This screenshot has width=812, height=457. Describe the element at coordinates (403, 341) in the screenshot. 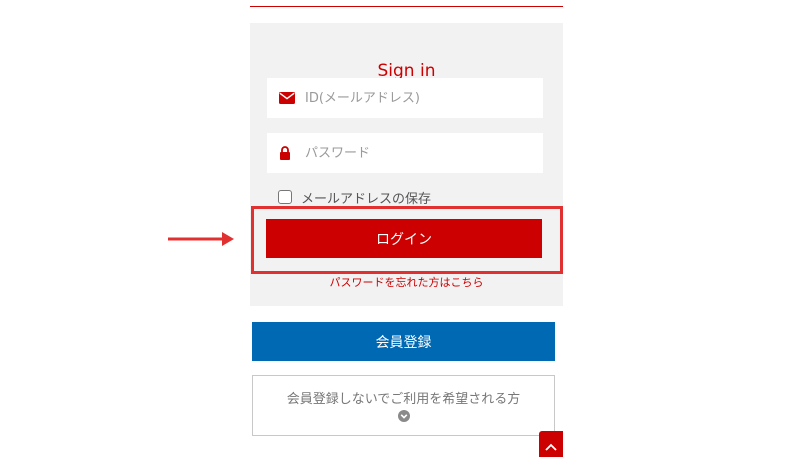

I see `register-button: 会員登録` at that location.